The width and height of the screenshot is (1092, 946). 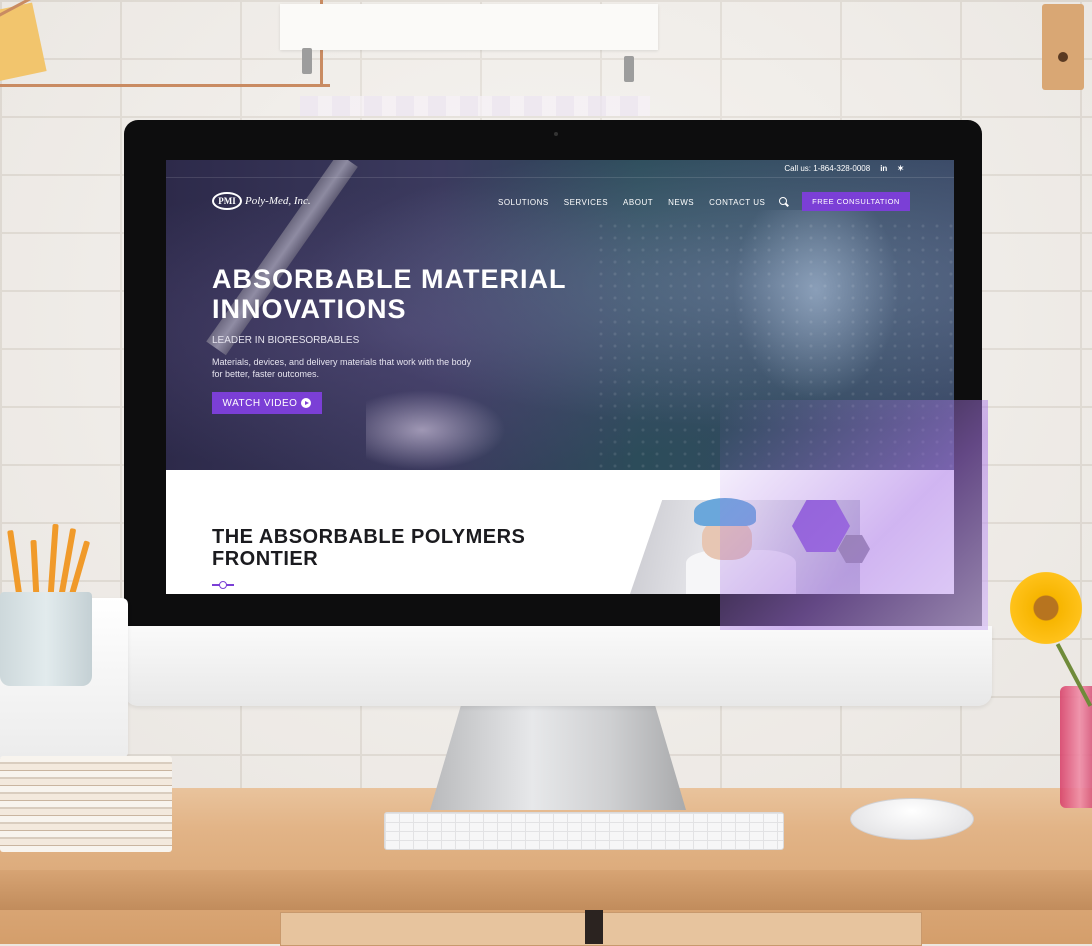 What do you see at coordinates (586, 202) in the screenshot?
I see `nav-item-services: SERVICES` at bounding box center [586, 202].